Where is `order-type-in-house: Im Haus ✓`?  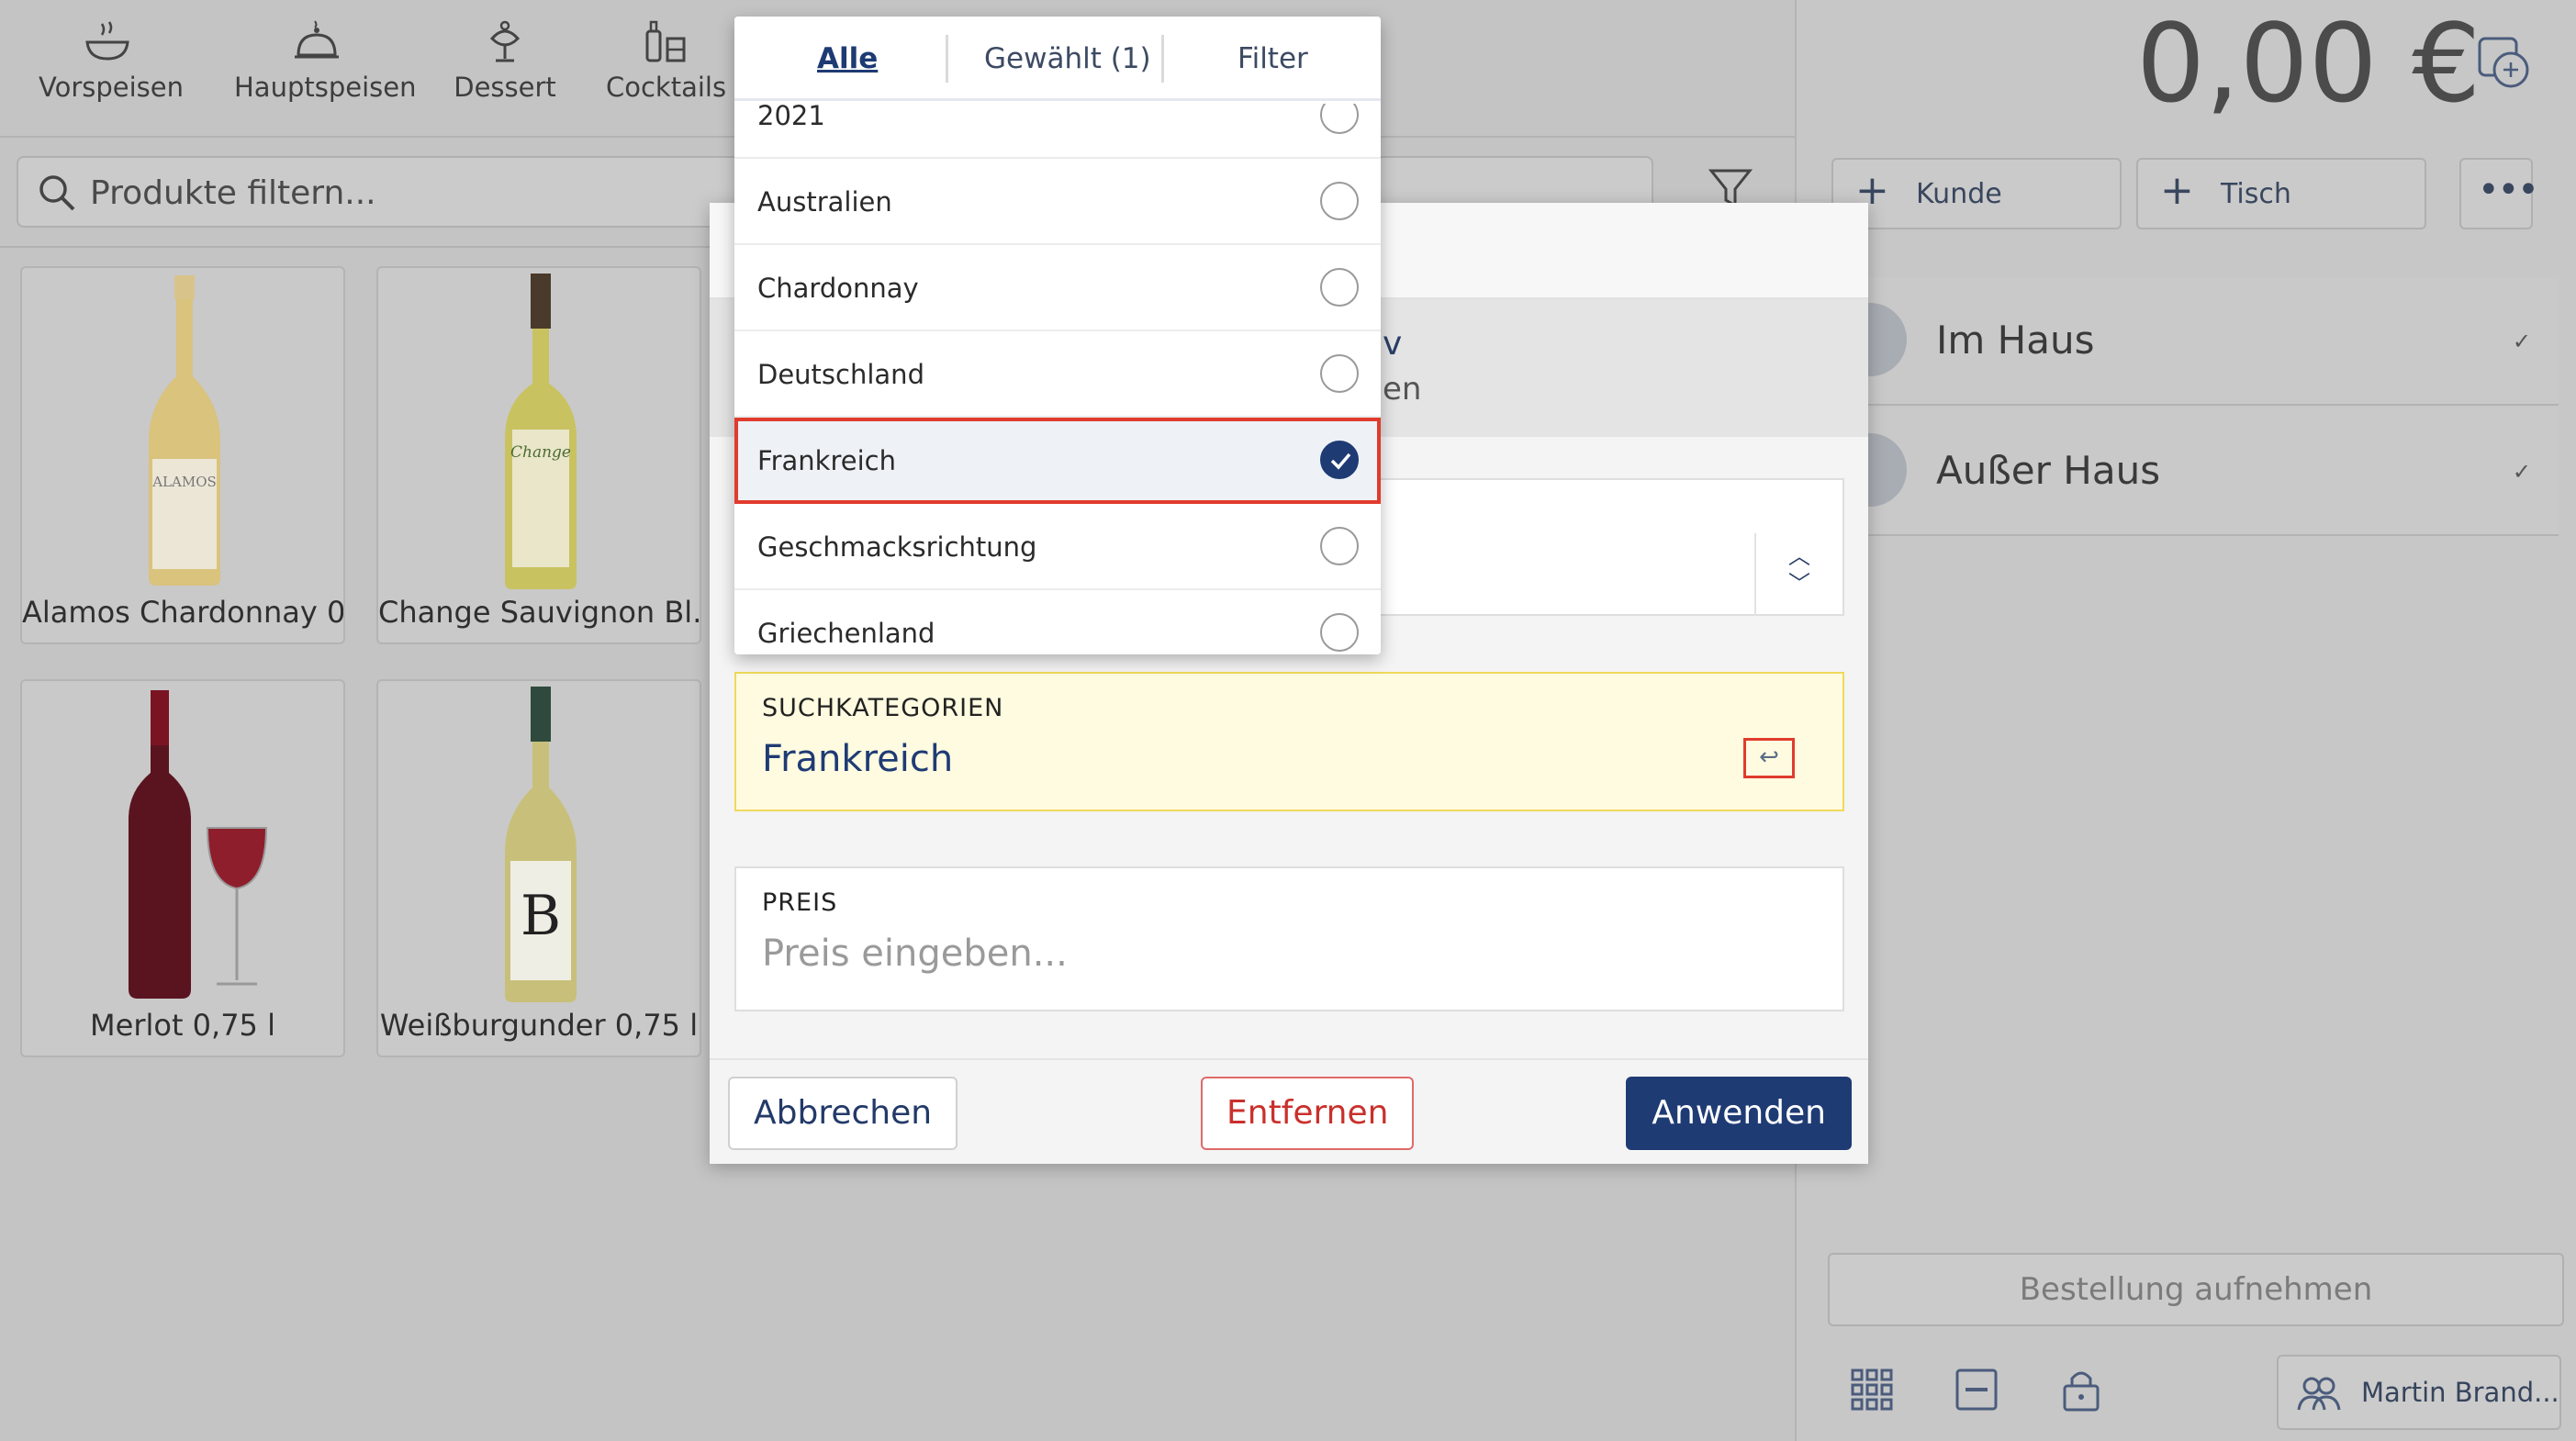 order-type-in-house: Im Haus ✓ is located at coordinates (2191, 341).